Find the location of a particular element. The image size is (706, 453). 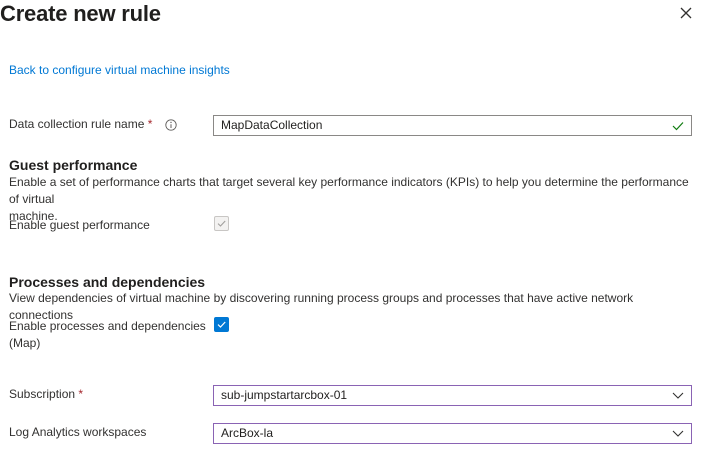

dcr-name-label-text: Data collection rule name is located at coordinates (77, 124).